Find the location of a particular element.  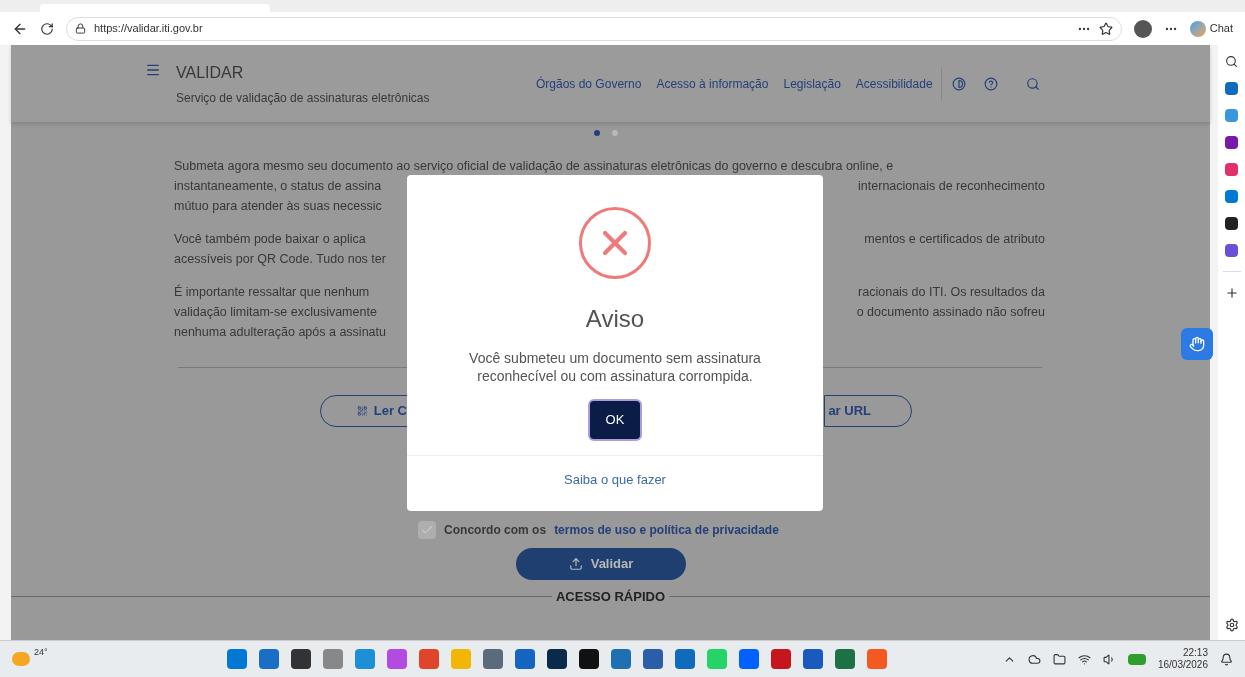

terms-link: termos de uso e política de privacidade is located at coordinates (666, 530).